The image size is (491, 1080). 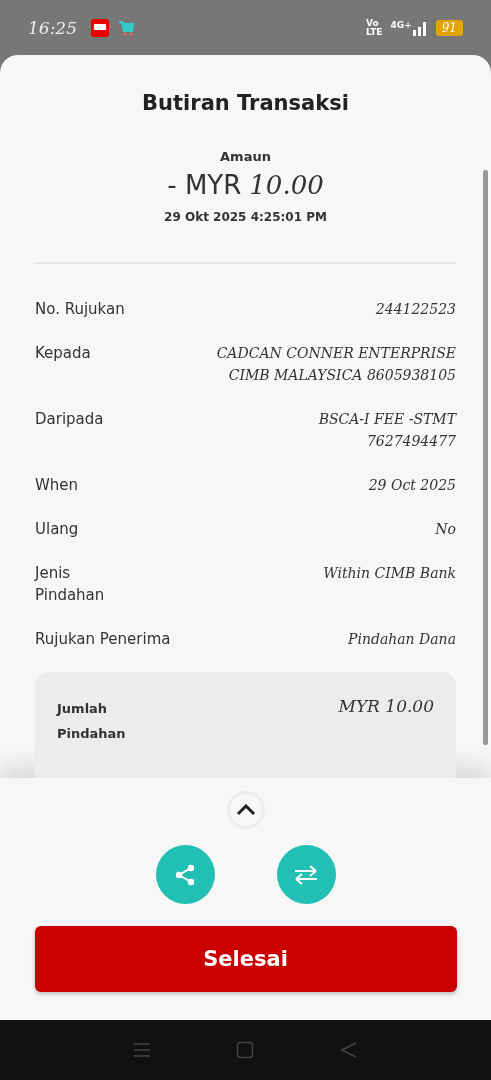 I want to click on detail-value: Within CIMB Bank, so click(x=389, y=573).